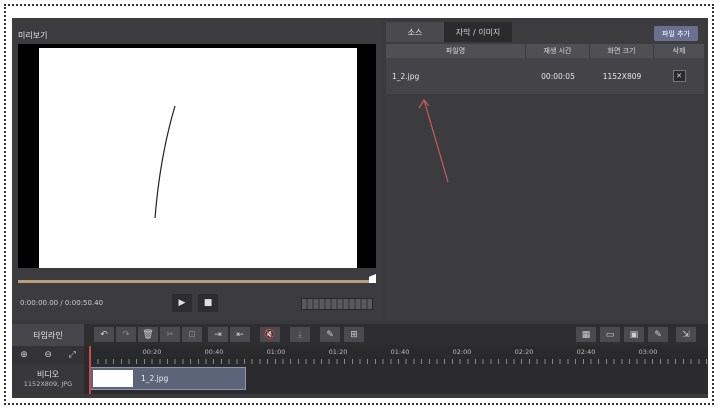  What do you see at coordinates (558, 51) in the screenshot?
I see `col-duration: 재생 시간` at bounding box center [558, 51].